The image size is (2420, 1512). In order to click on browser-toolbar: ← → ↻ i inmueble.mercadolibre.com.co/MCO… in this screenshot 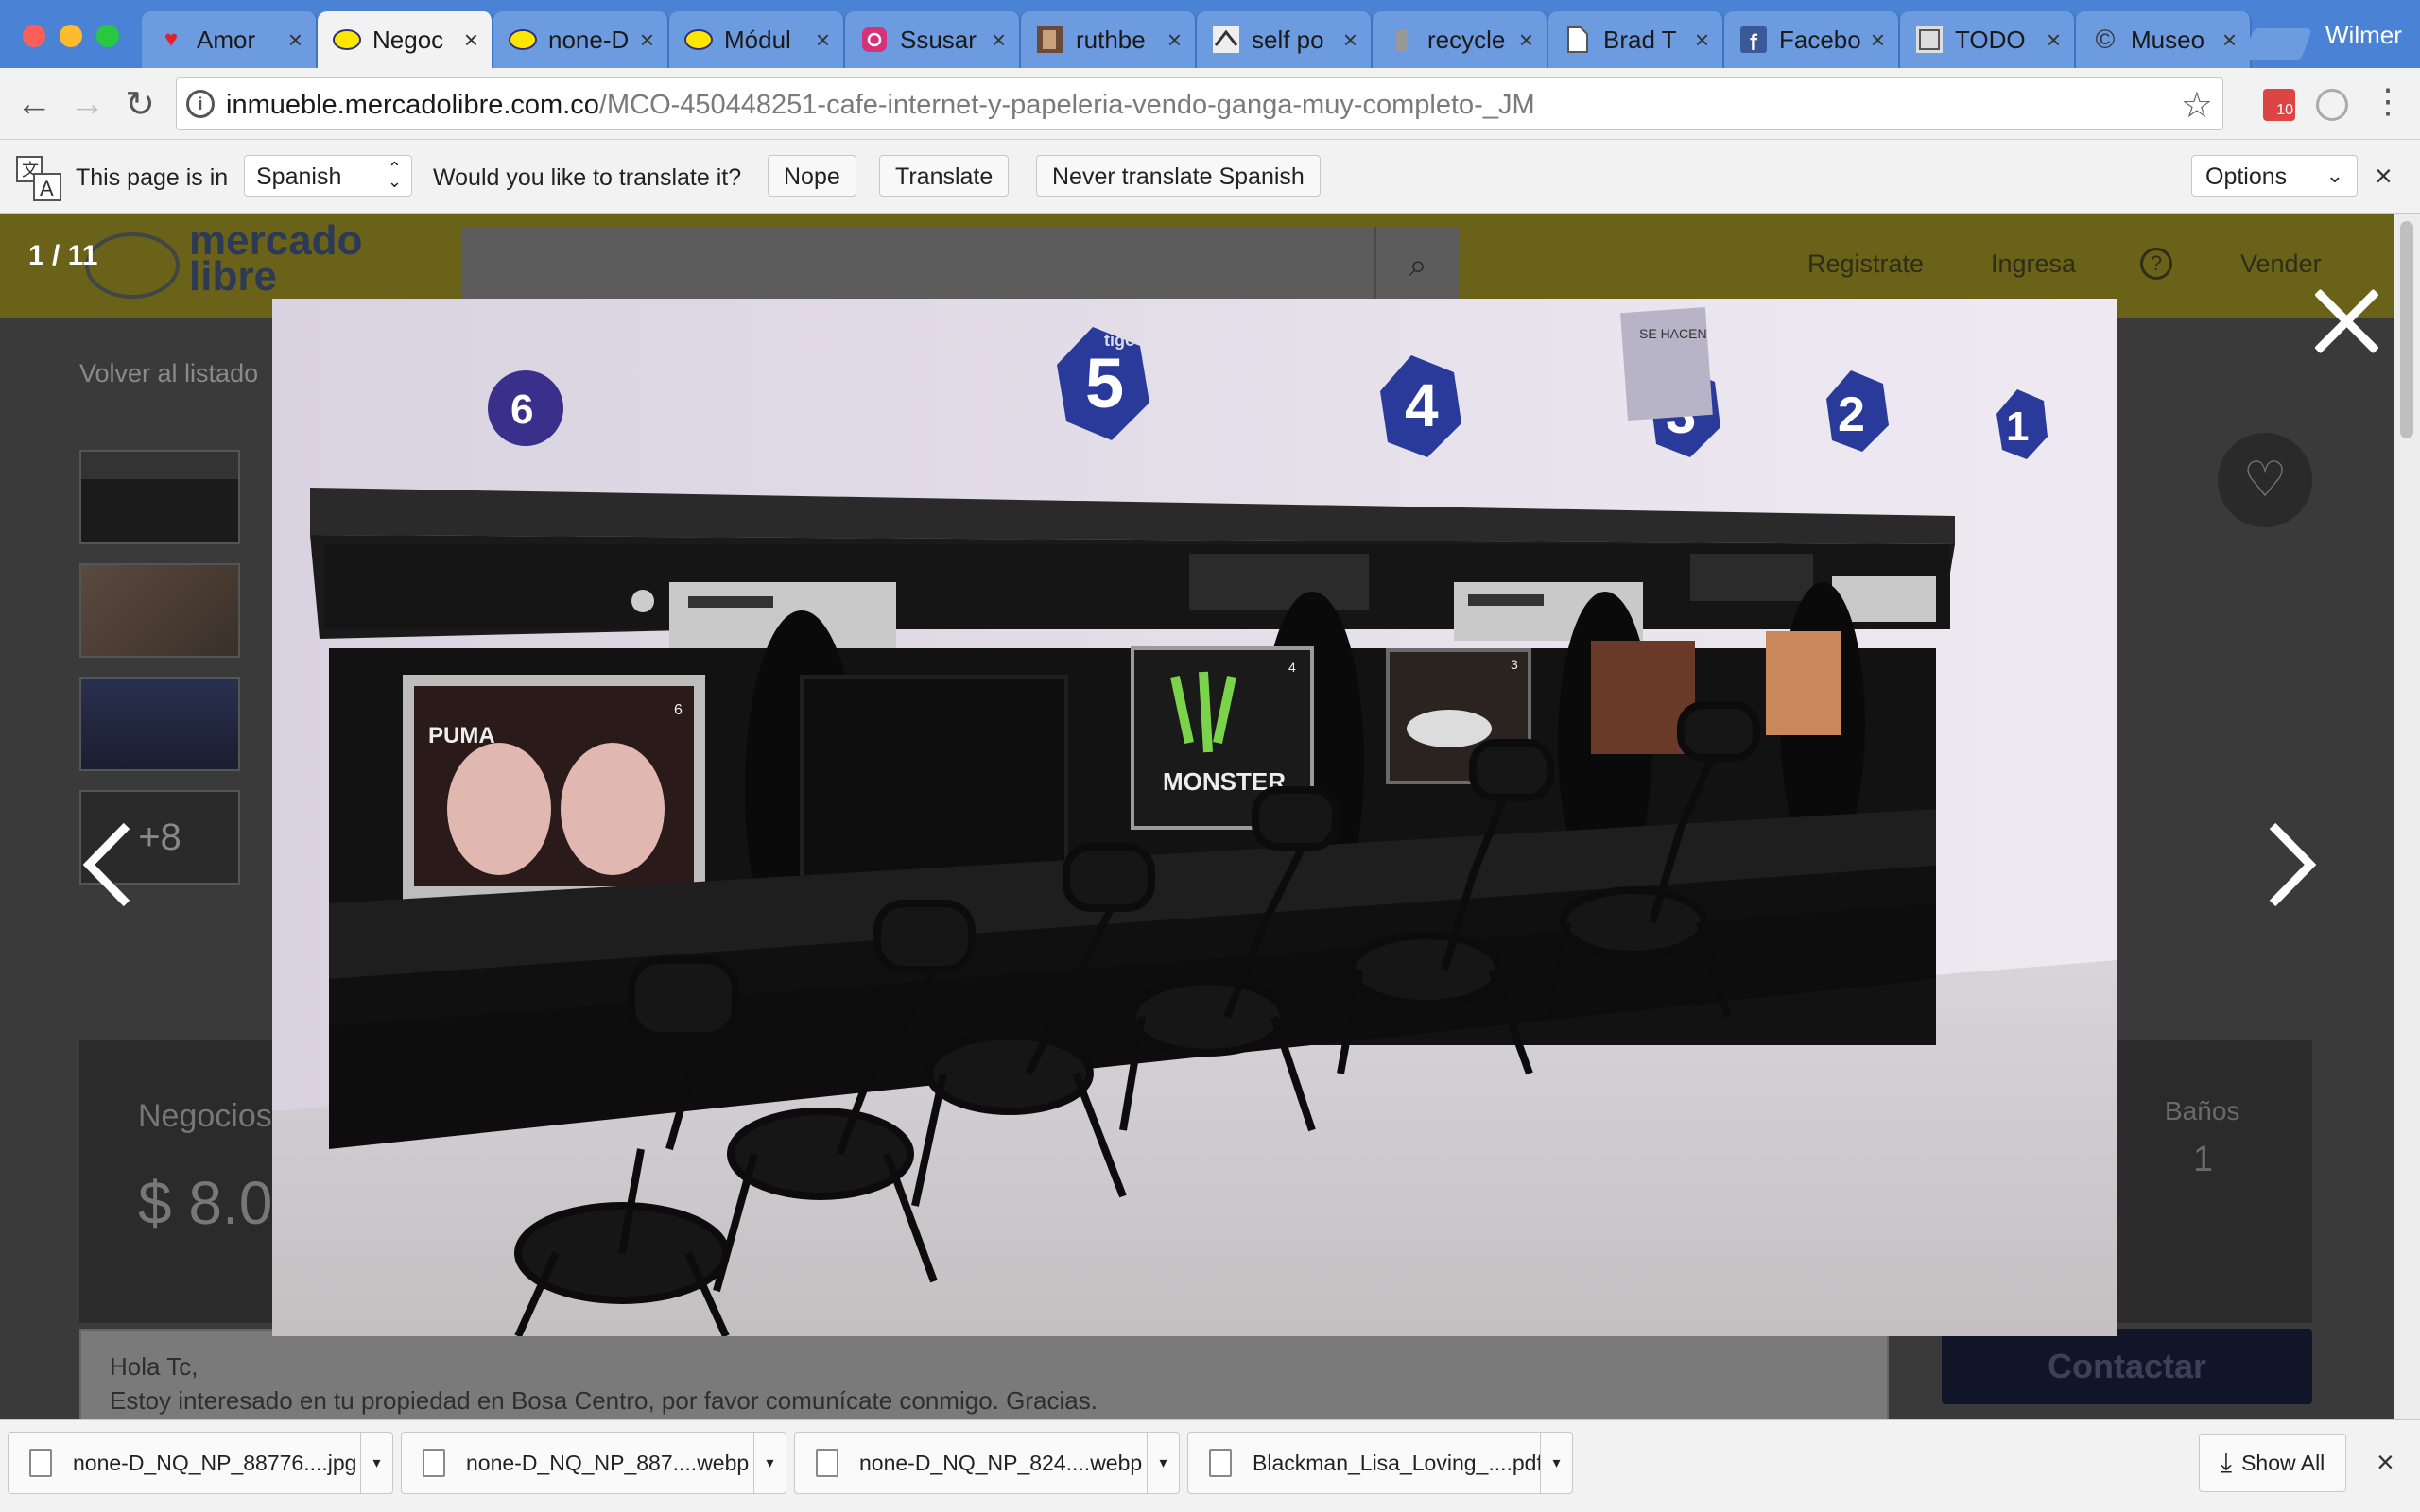, I will do `click(1210, 104)`.